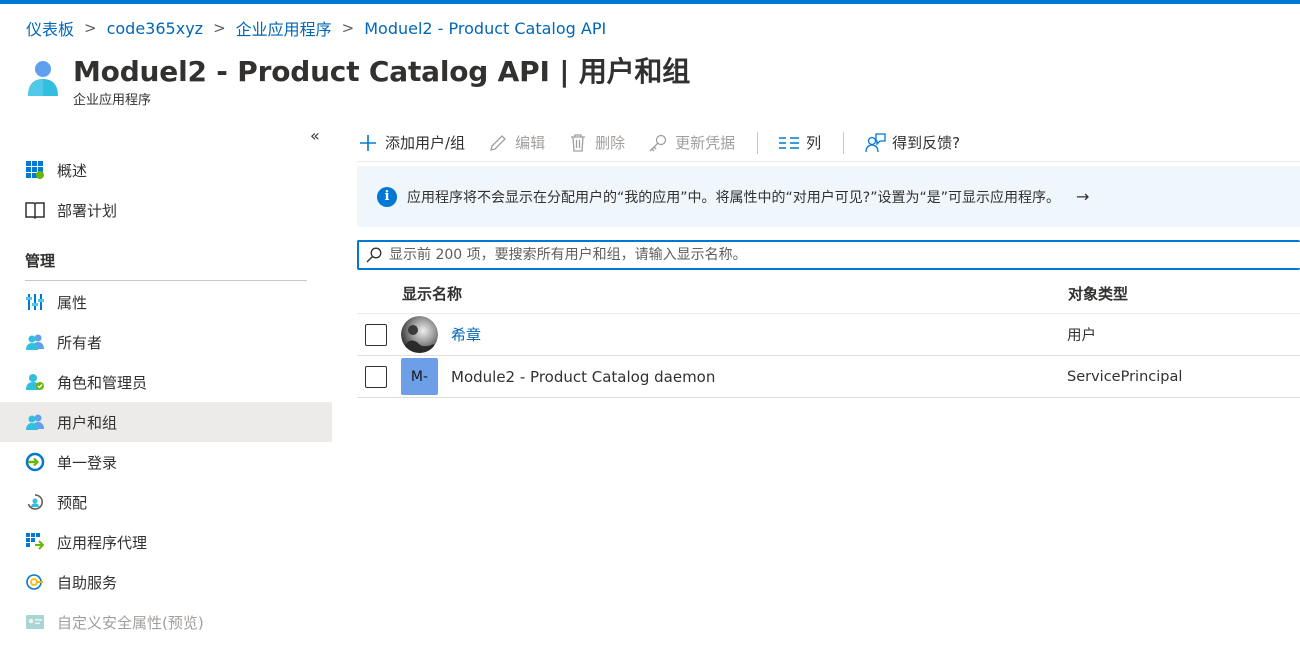  What do you see at coordinates (35, 210) in the screenshot?
I see `book-icon` at bounding box center [35, 210].